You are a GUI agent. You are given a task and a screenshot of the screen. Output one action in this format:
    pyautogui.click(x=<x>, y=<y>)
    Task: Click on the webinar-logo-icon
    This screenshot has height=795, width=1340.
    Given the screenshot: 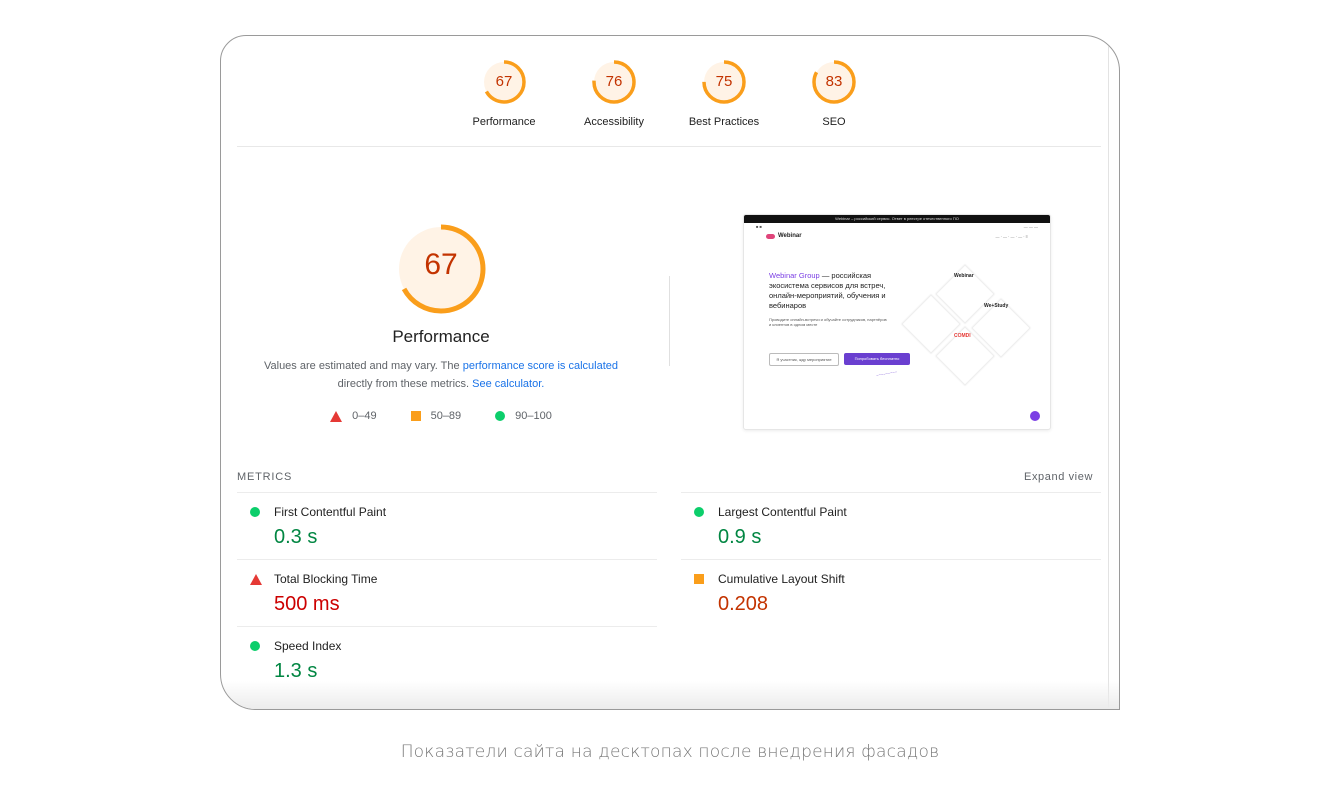 What is the action you would take?
    pyautogui.click(x=770, y=236)
    